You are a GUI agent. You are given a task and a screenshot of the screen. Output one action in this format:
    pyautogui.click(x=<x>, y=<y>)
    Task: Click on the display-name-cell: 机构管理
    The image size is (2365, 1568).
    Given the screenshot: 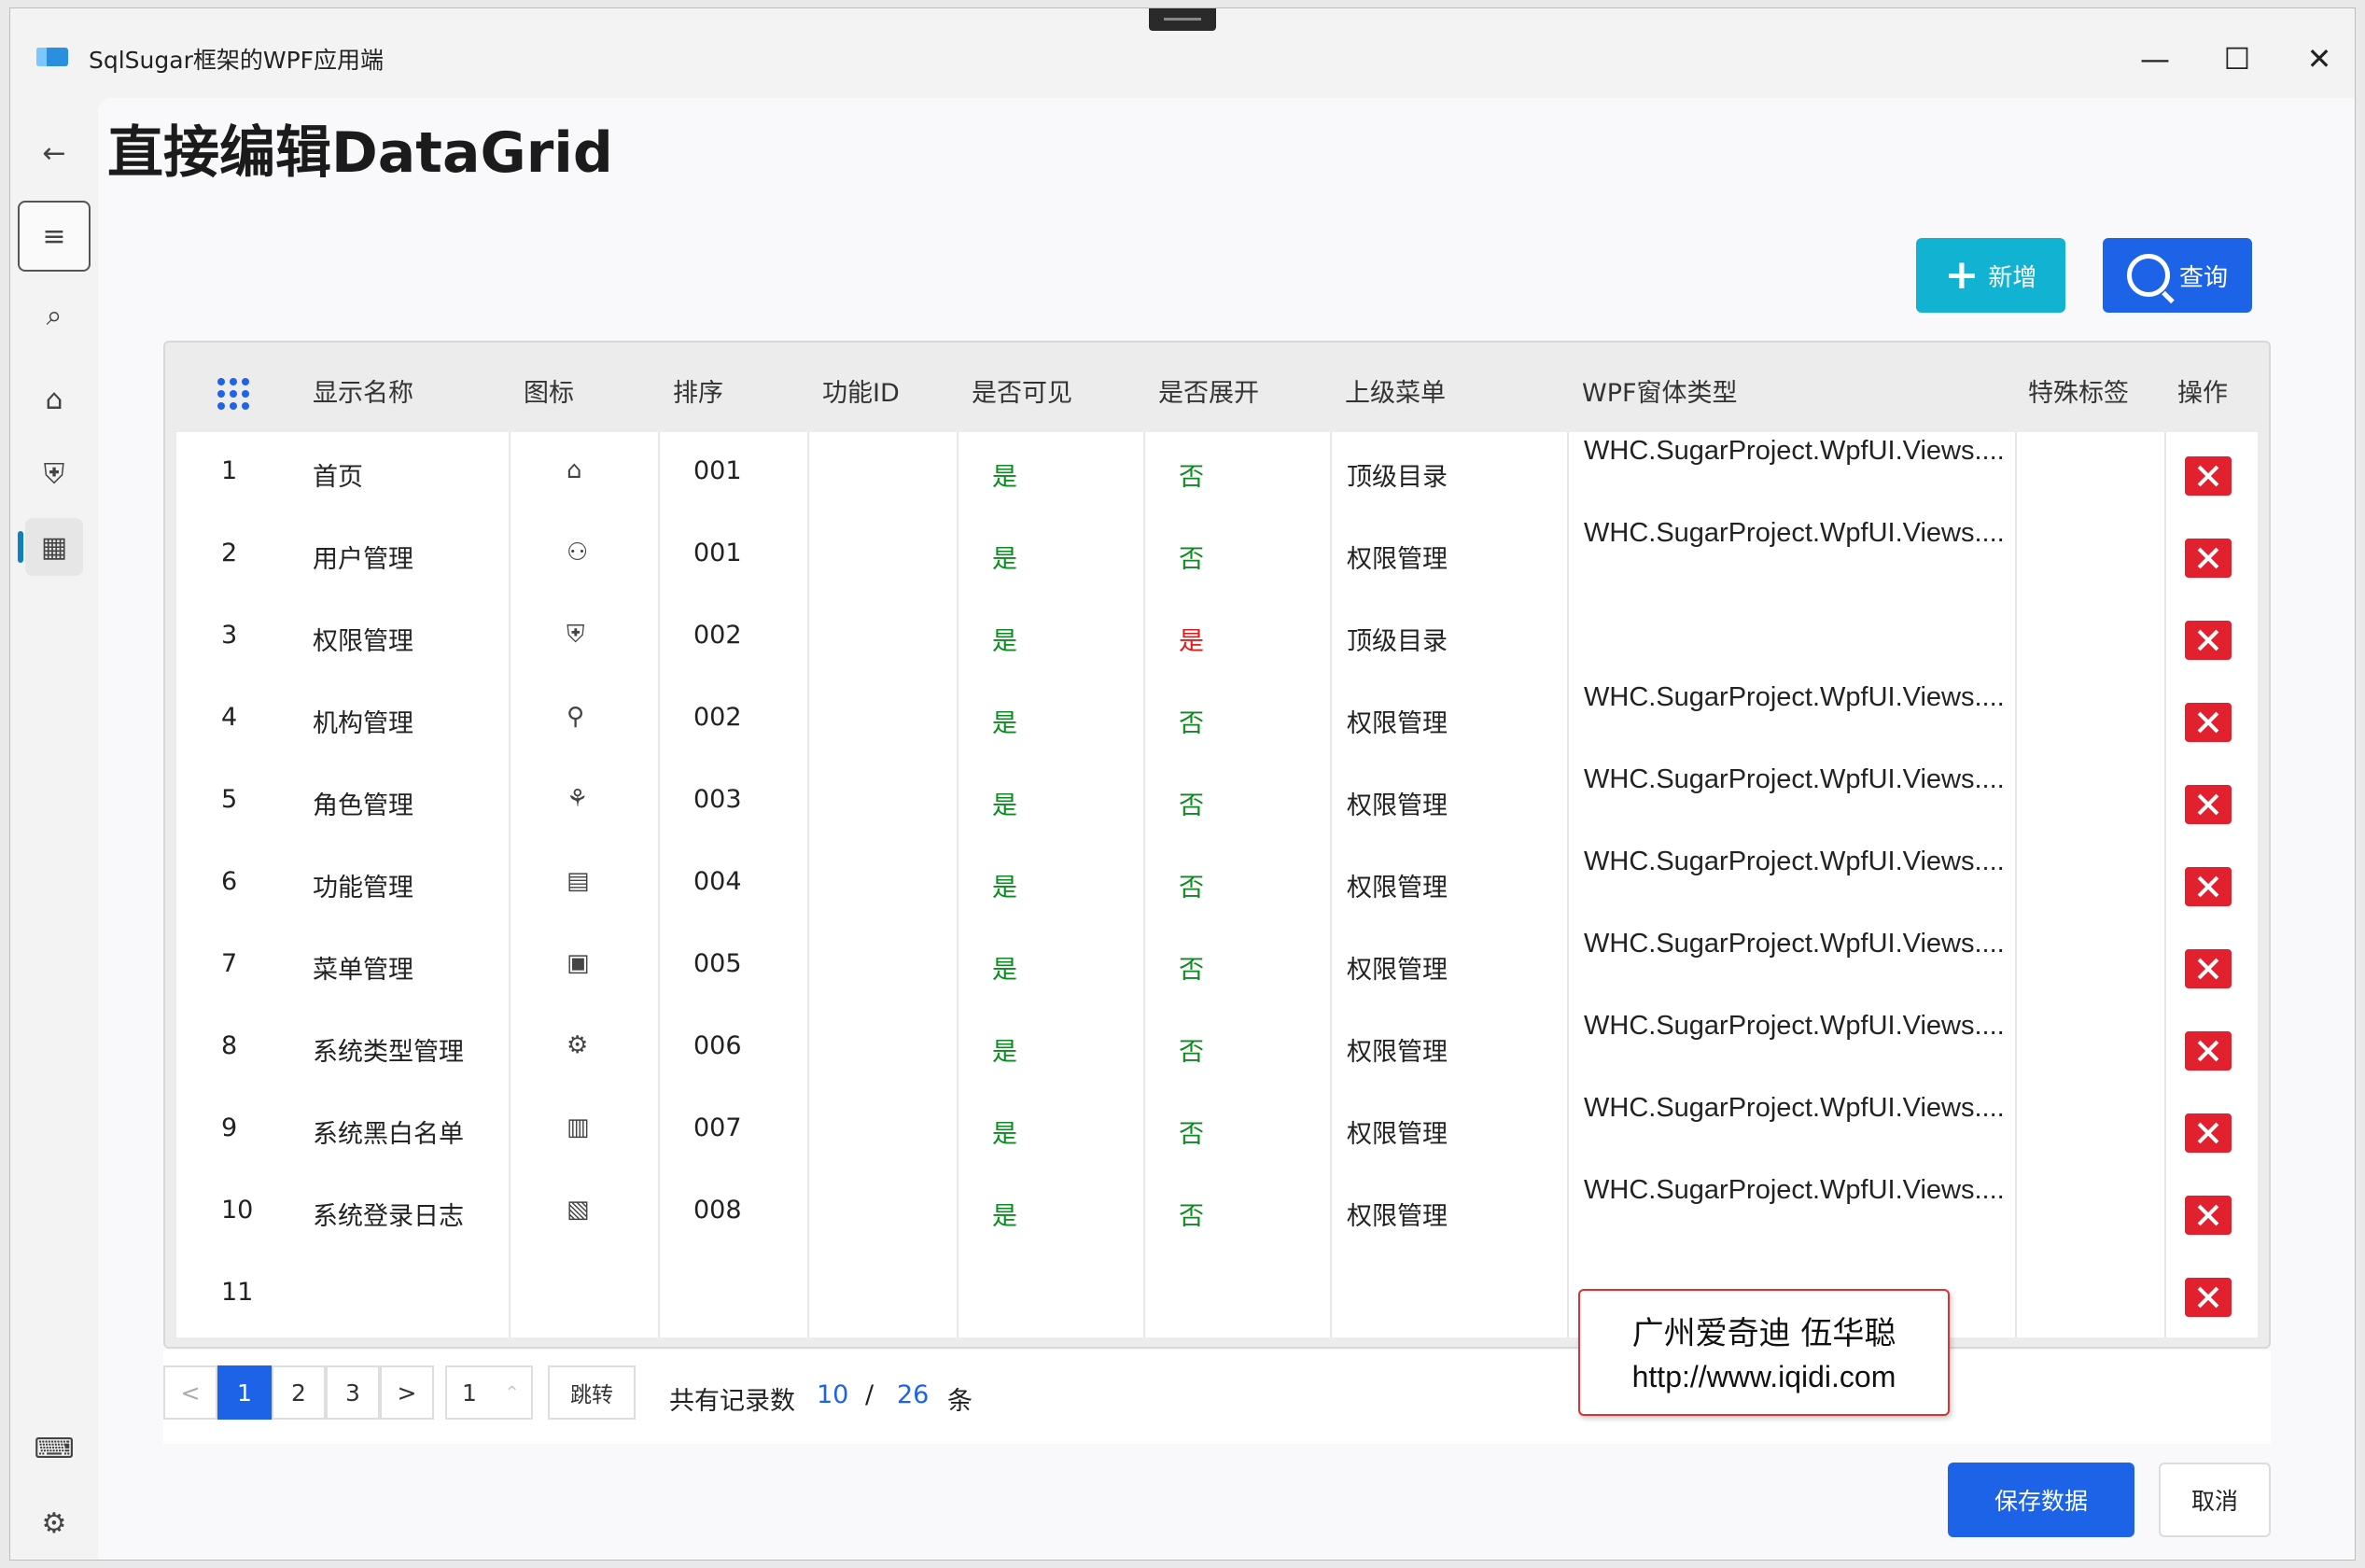 What is the action you would take?
    pyautogui.click(x=363, y=721)
    